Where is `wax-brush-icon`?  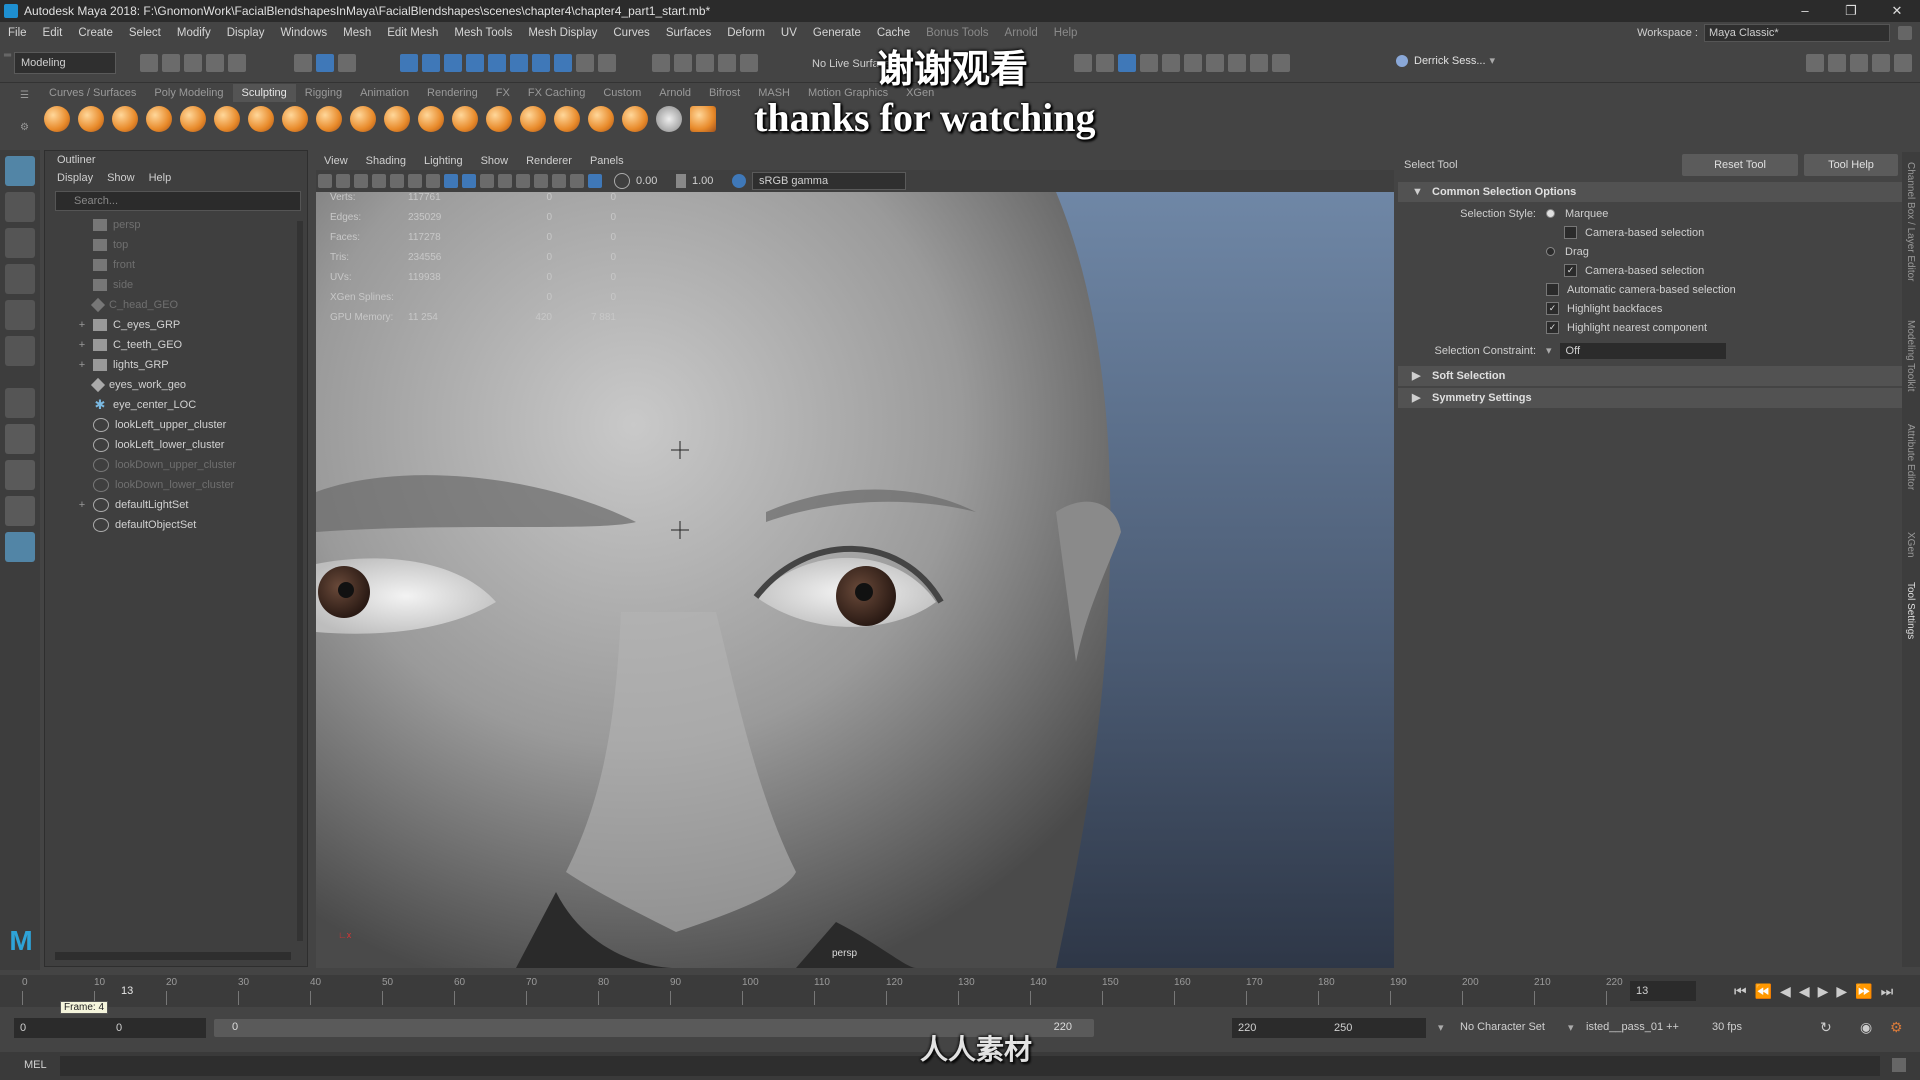 wax-brush-icon is located at coordinates (397, 119).